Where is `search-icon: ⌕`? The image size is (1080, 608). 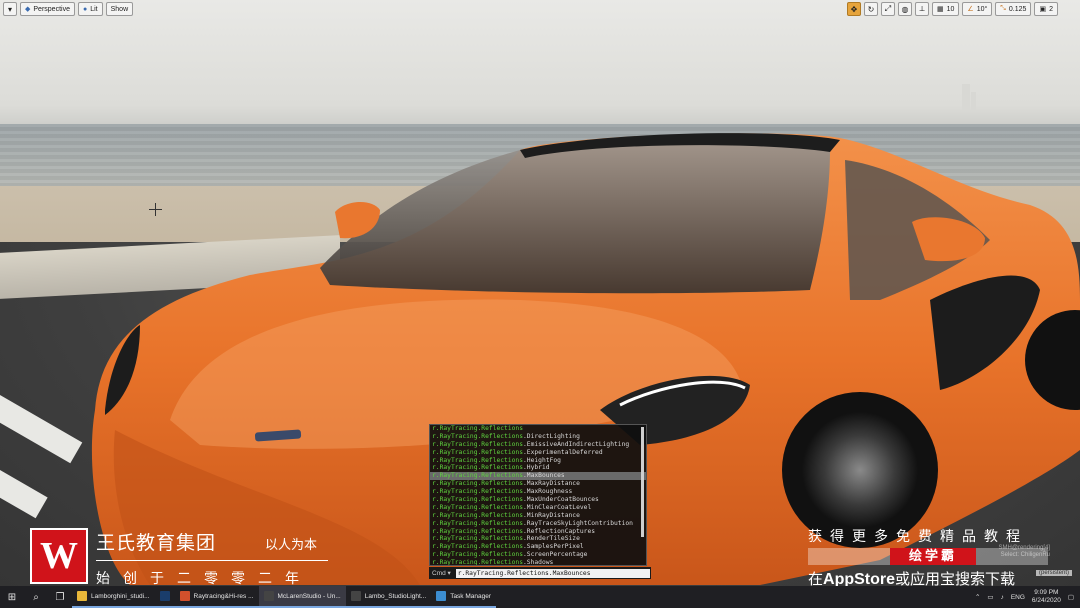
search-icon: ⌕ is located at coordinates (36, 597).